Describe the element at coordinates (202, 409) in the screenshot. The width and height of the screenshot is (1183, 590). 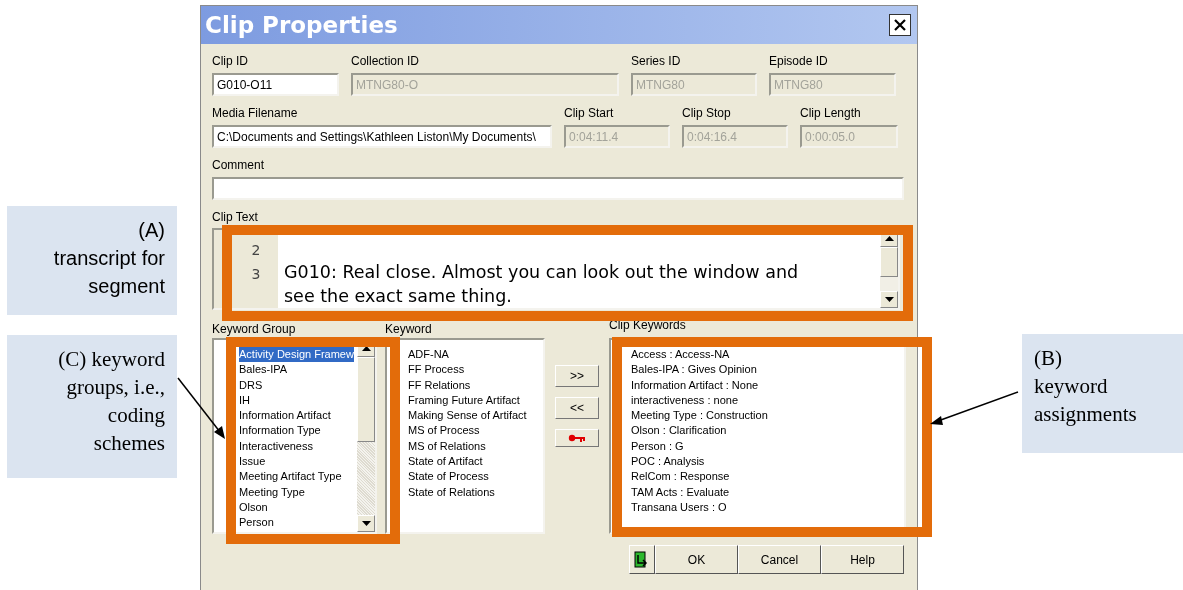
I see `pointer-arrow` at that location.